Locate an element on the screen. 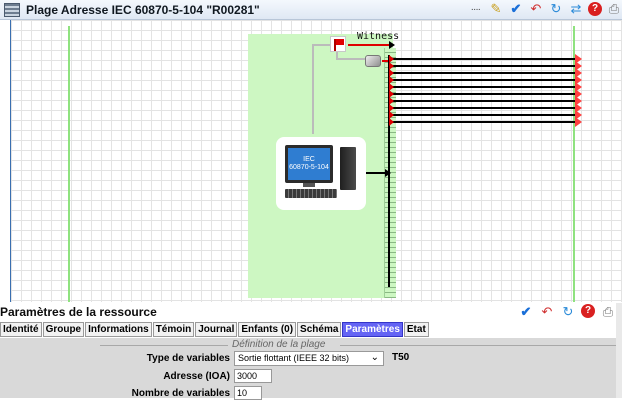  type-code: T50 is located at coordinates (401, 357).